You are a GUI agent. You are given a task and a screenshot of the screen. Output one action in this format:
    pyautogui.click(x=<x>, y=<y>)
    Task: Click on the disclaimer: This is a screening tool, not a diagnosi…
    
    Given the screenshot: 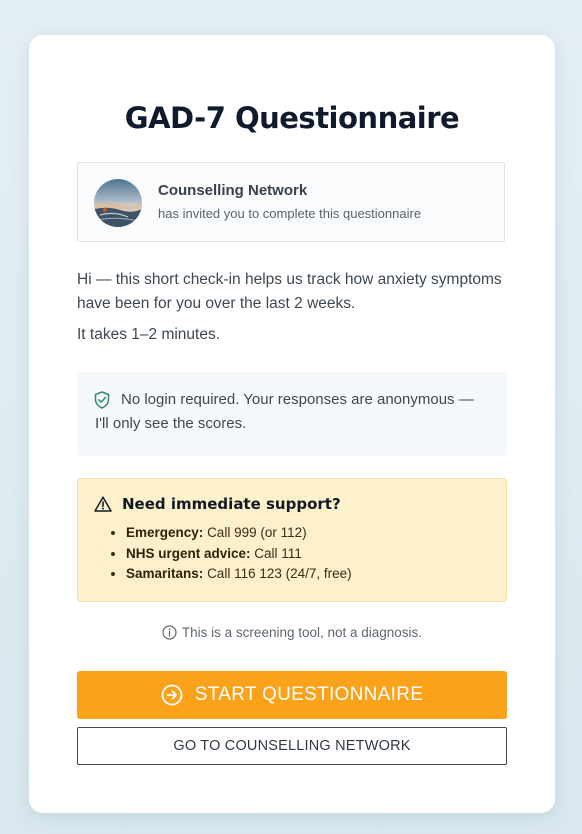 What is the action you would take?
    pyautogui.click(x=292, y=634)
    